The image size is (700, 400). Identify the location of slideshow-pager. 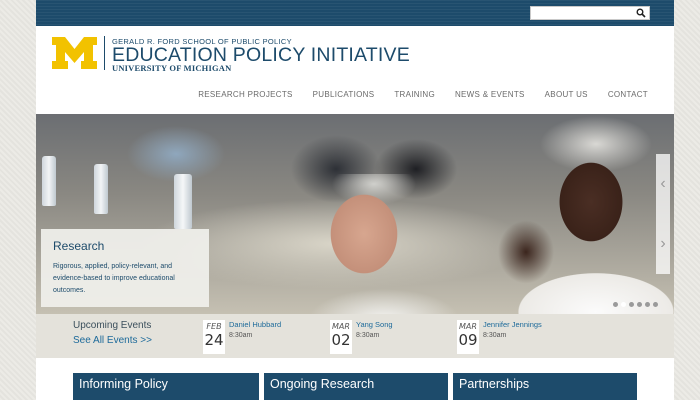
(635, 304).